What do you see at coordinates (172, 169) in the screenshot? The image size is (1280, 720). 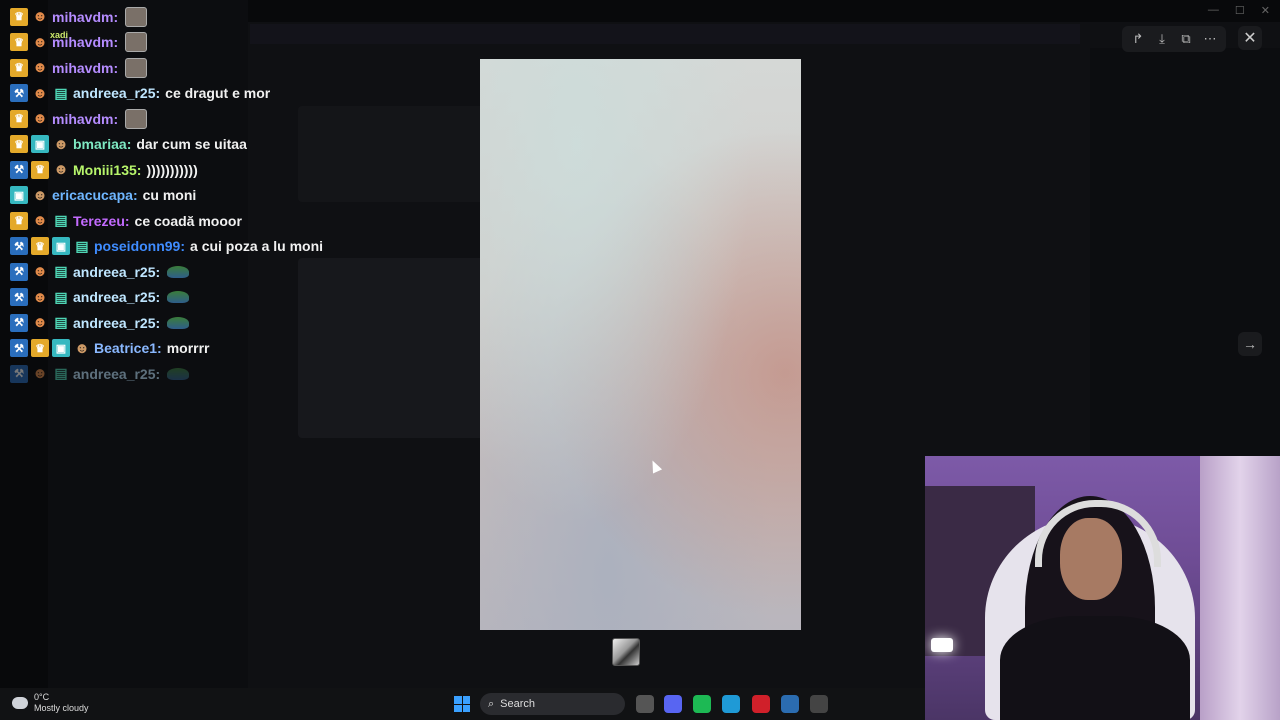 I see `chat-text: )))))))))))` at bounding box center [172, 169].